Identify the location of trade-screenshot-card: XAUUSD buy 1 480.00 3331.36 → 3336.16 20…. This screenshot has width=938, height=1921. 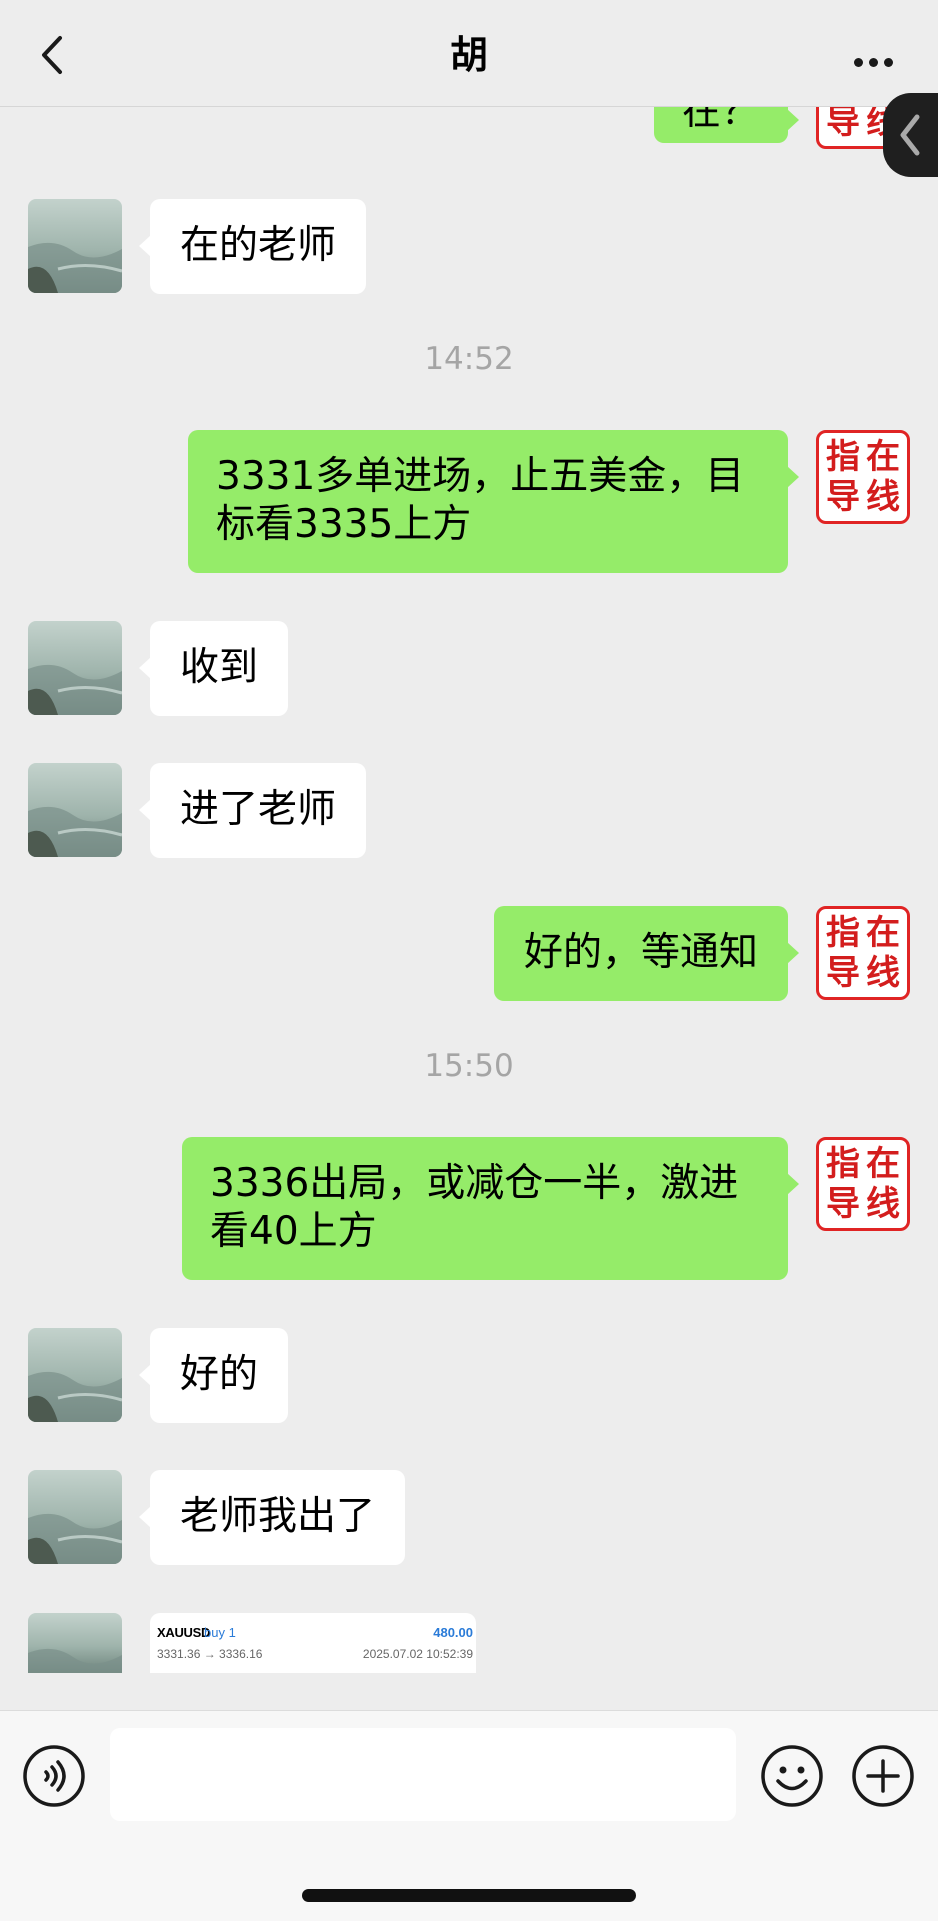
(313, 1643).